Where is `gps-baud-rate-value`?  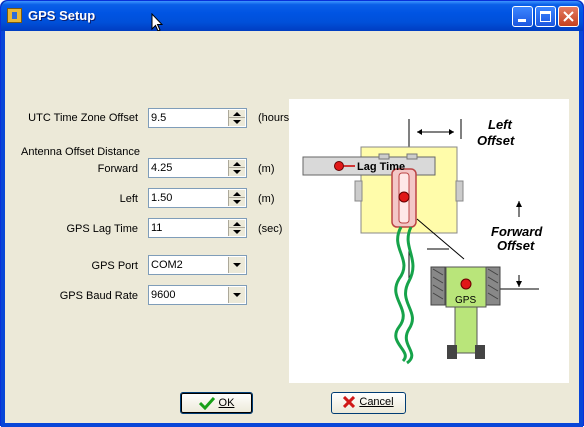 gps-baud-rate-value is located at coordinates (187, 295).